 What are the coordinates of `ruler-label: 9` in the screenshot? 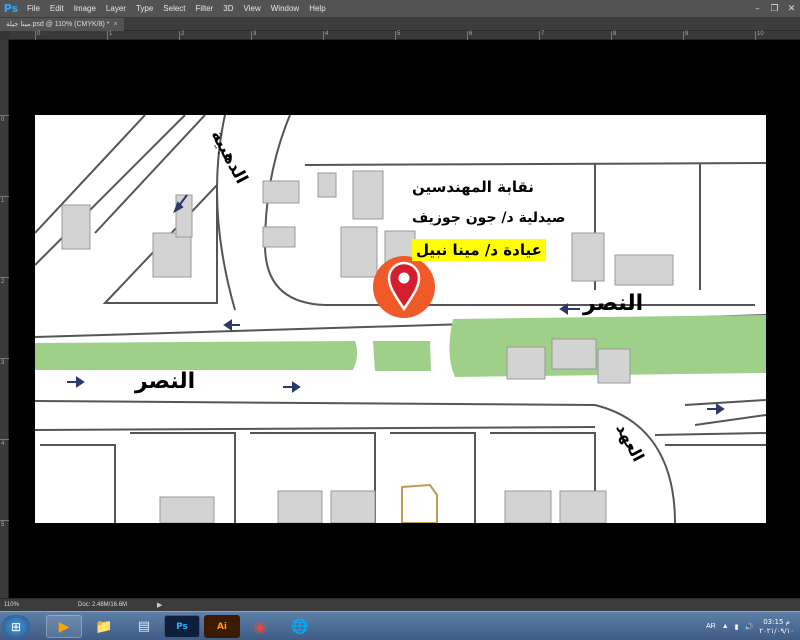 It's located at (687, 34).